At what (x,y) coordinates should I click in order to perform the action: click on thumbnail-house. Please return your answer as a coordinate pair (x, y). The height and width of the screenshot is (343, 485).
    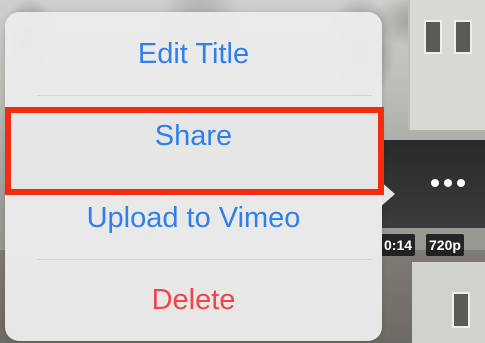
    Looking at the image, I should click on (446, 65).